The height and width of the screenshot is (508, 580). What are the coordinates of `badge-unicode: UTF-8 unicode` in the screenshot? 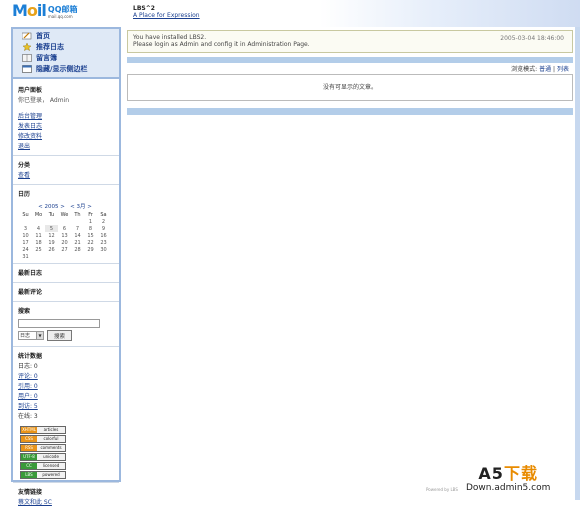 It's located at (43, 457).